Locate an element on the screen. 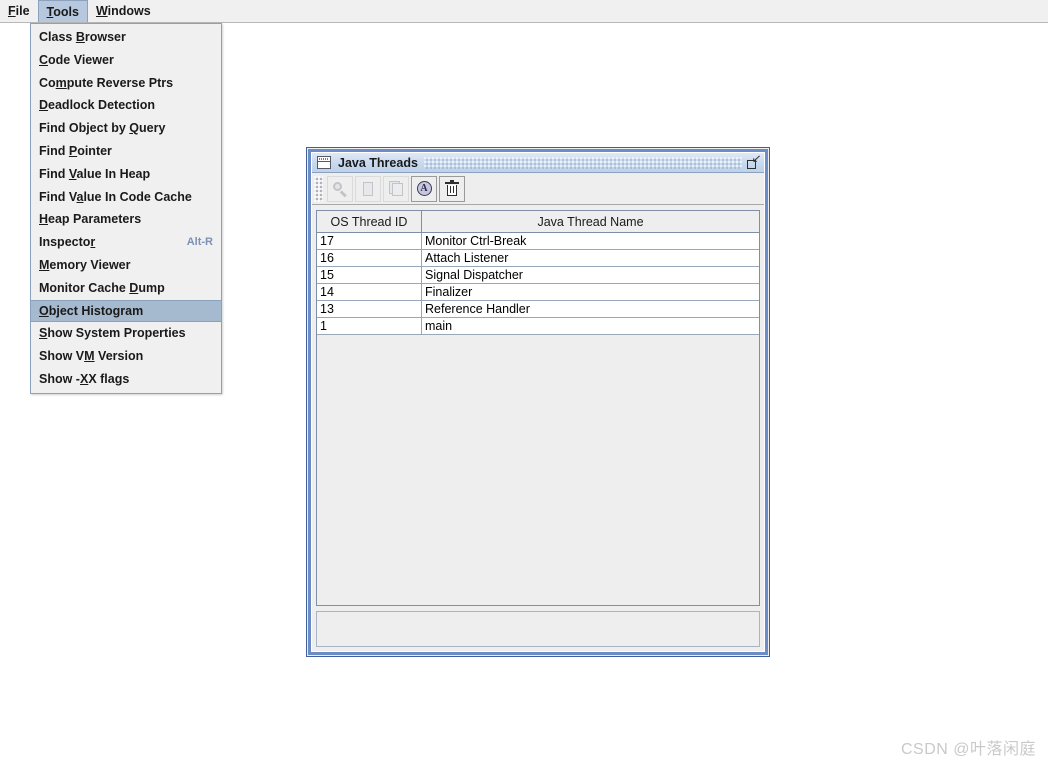 The height and width of the screenshot is (771, 1048). menu-item-label: Show -XX flags is located at coordinates (84, 378).